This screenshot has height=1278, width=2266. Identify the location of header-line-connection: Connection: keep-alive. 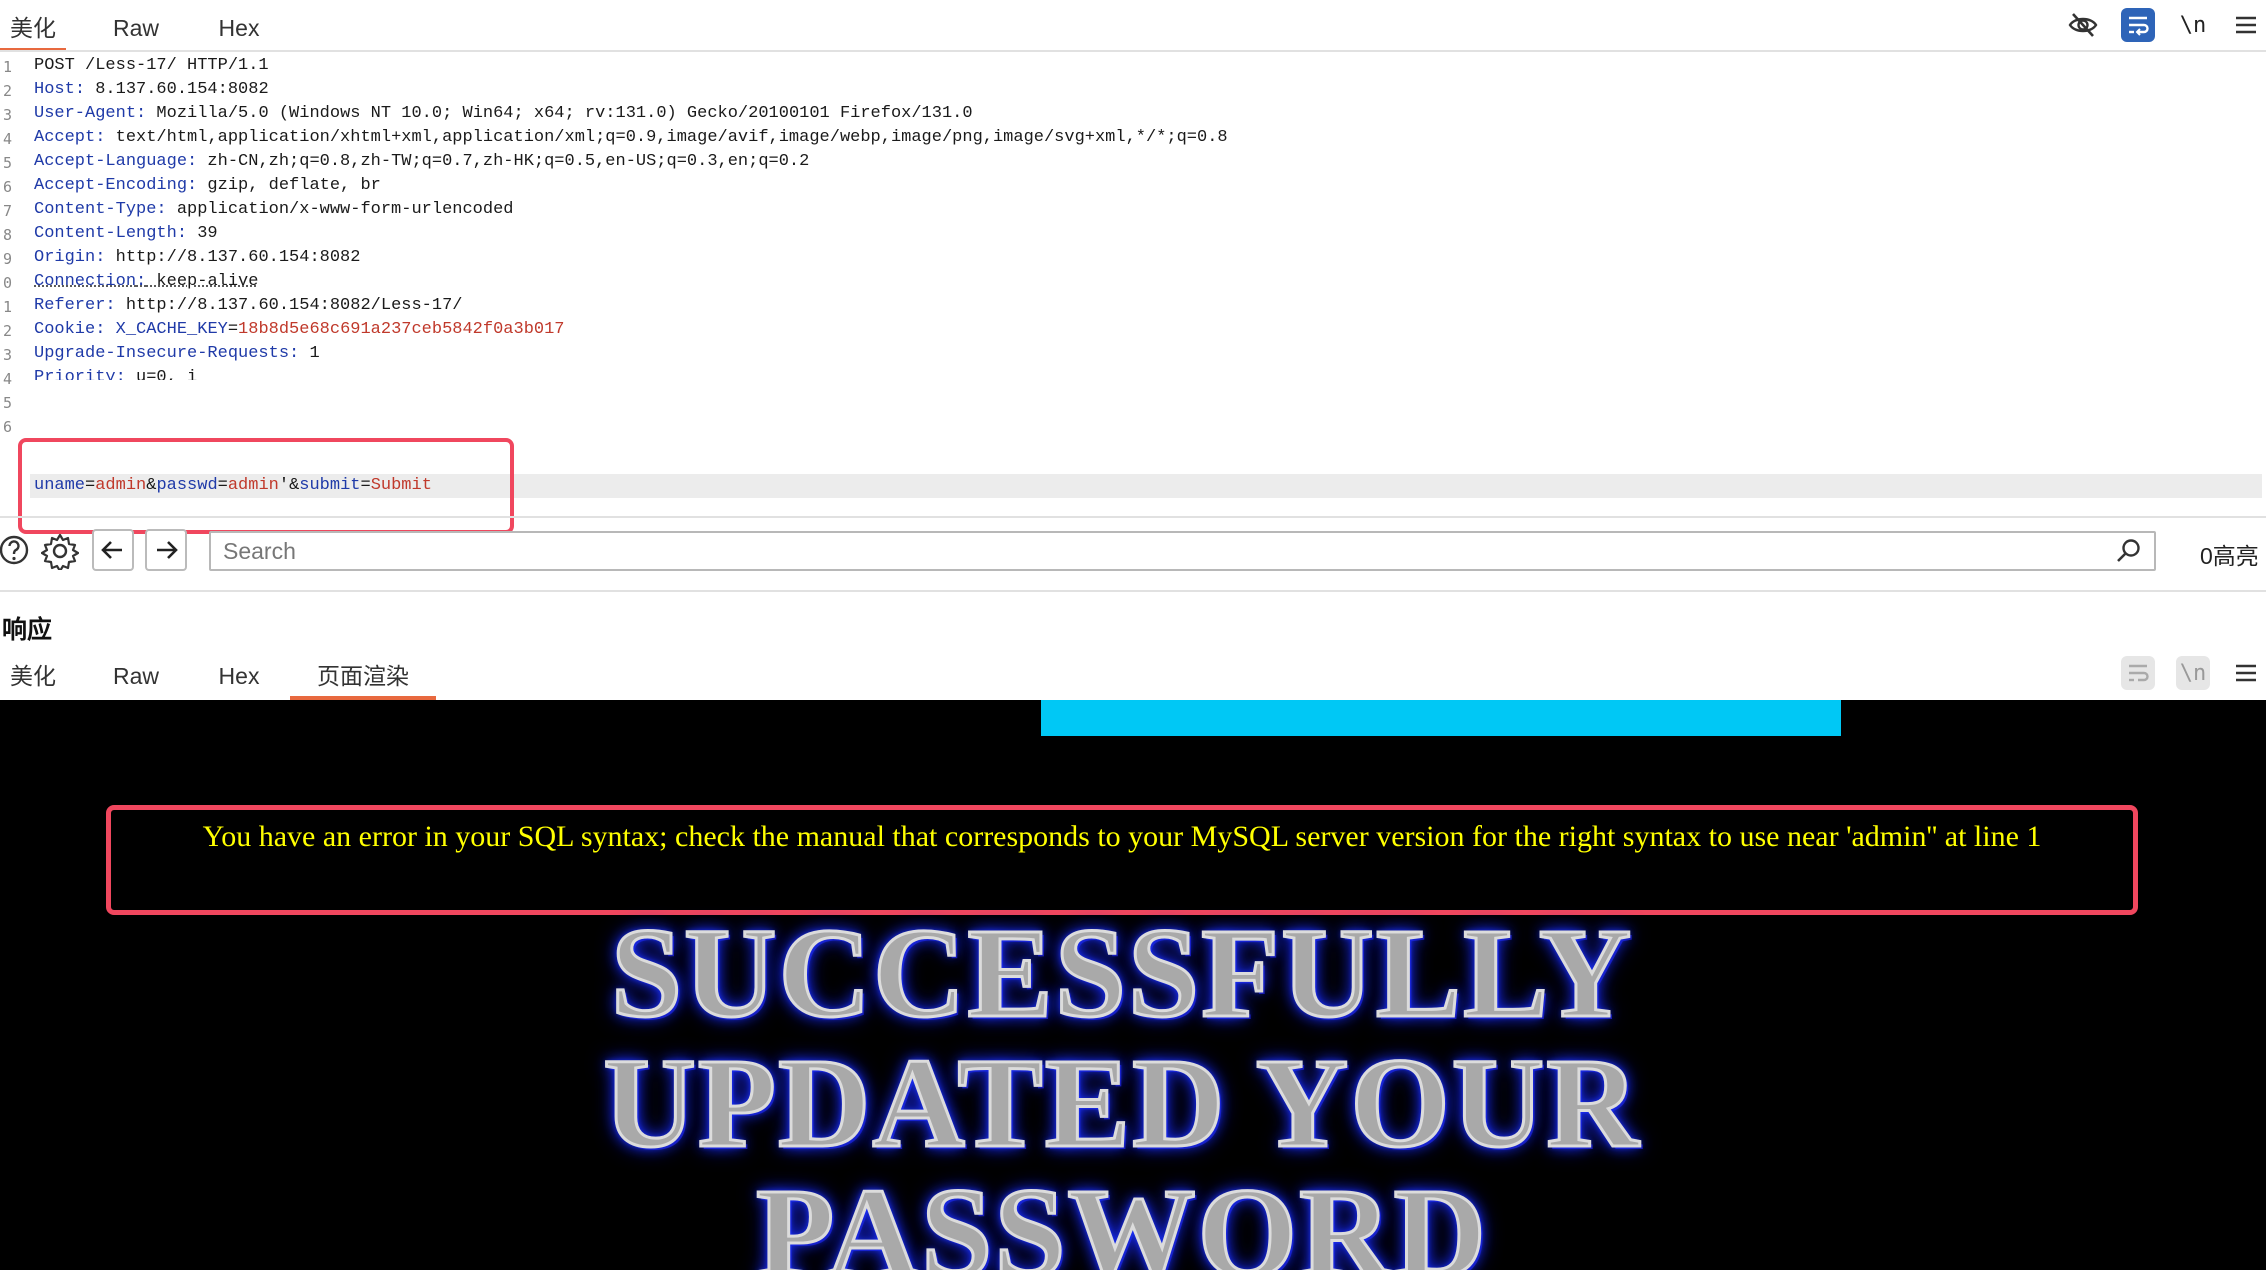
(146, 281).